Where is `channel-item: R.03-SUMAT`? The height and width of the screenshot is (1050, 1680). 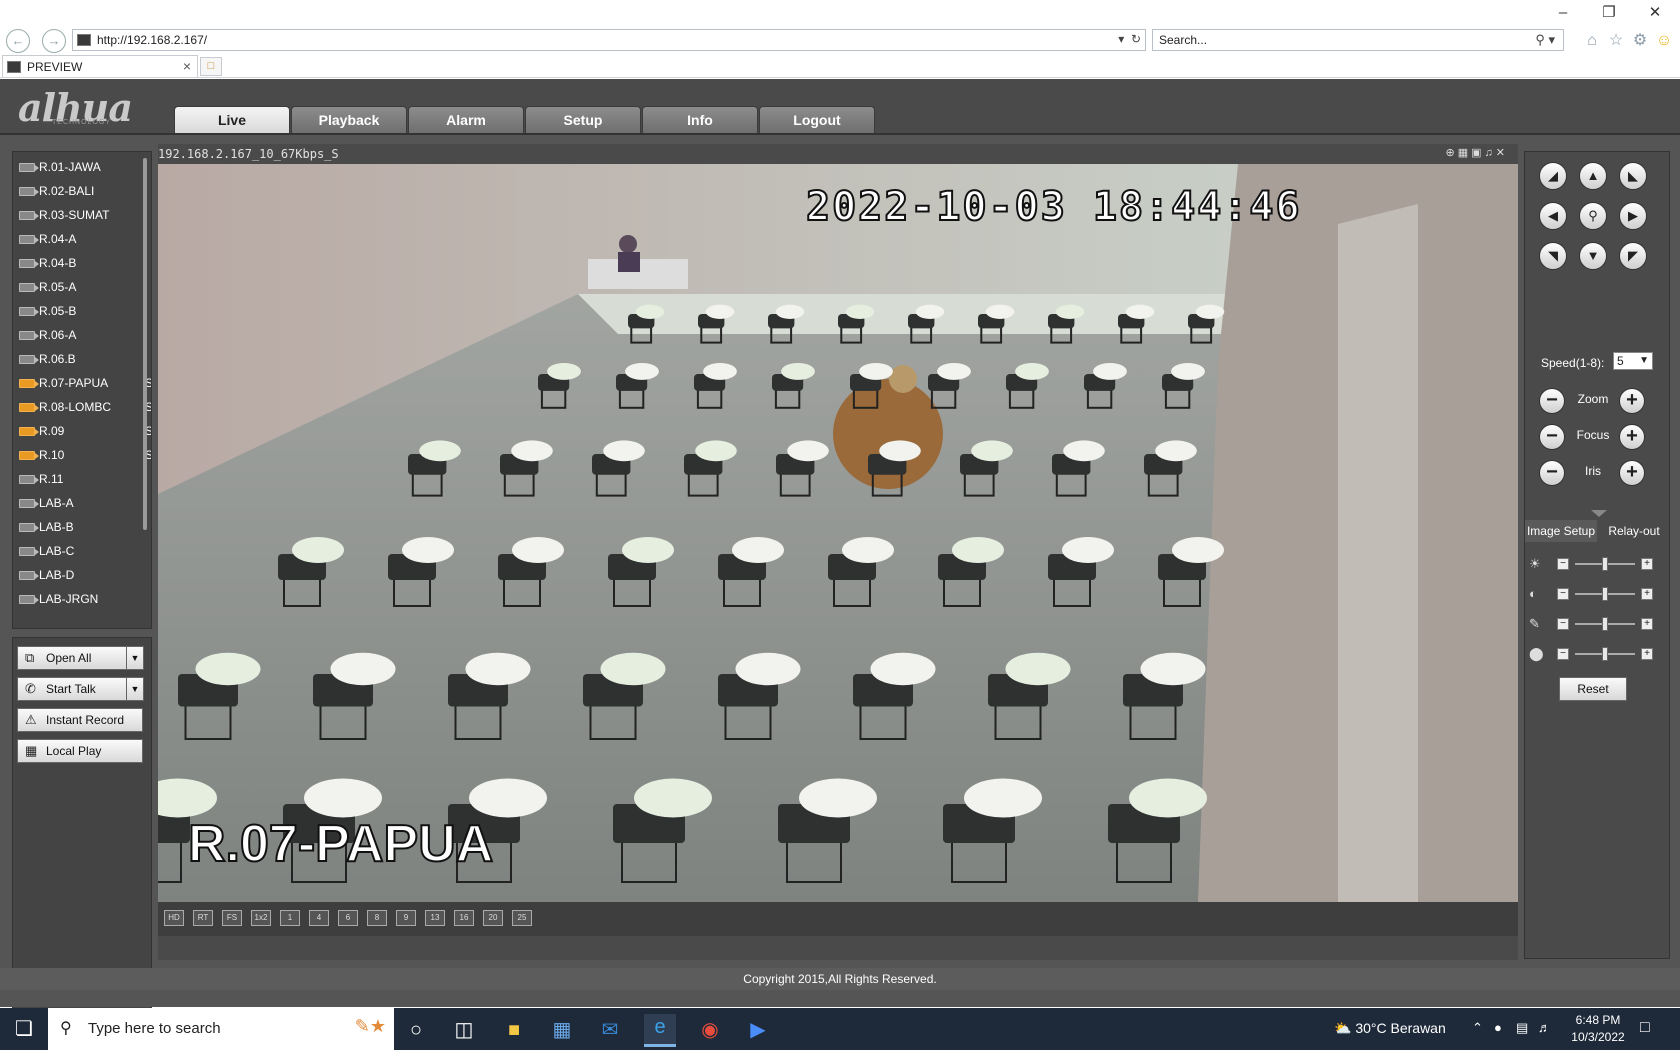
channel-item: R.03-SUMAT is located at coordinates (84, 215).